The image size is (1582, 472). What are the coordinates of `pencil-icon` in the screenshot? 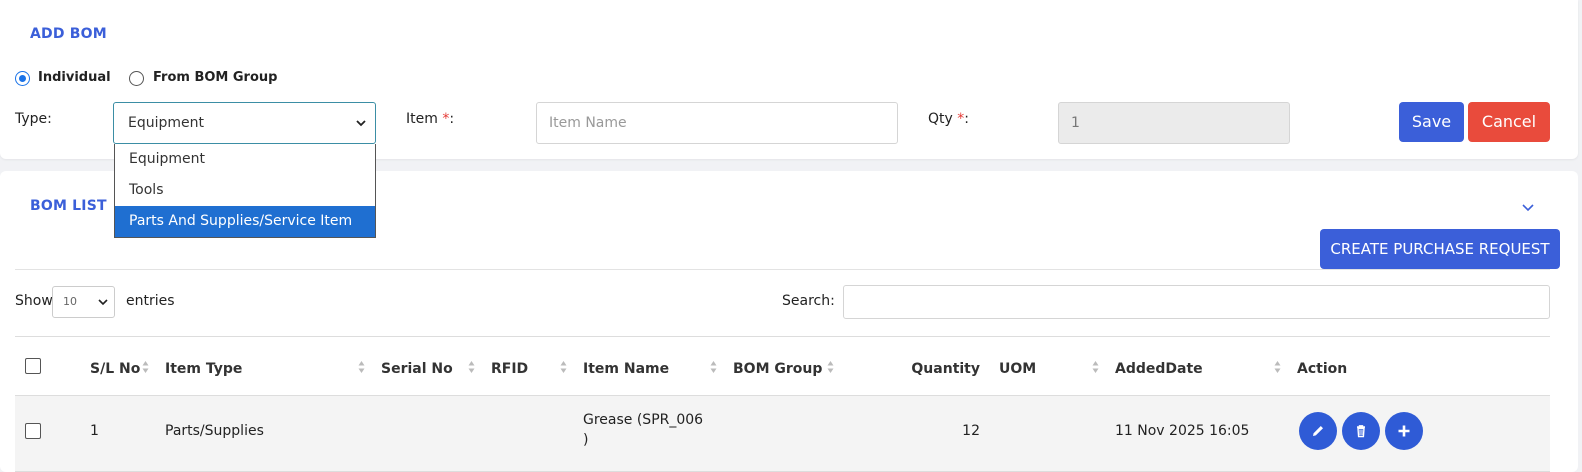 It's located at (1318, 431).